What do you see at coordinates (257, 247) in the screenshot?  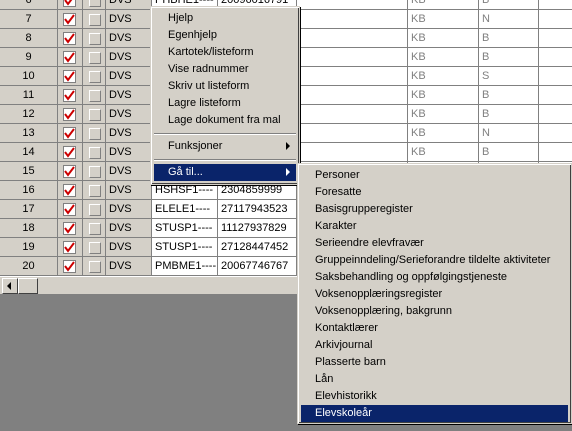 I see `person-number-cell: 27128447452` at bounding box center [257, 247].